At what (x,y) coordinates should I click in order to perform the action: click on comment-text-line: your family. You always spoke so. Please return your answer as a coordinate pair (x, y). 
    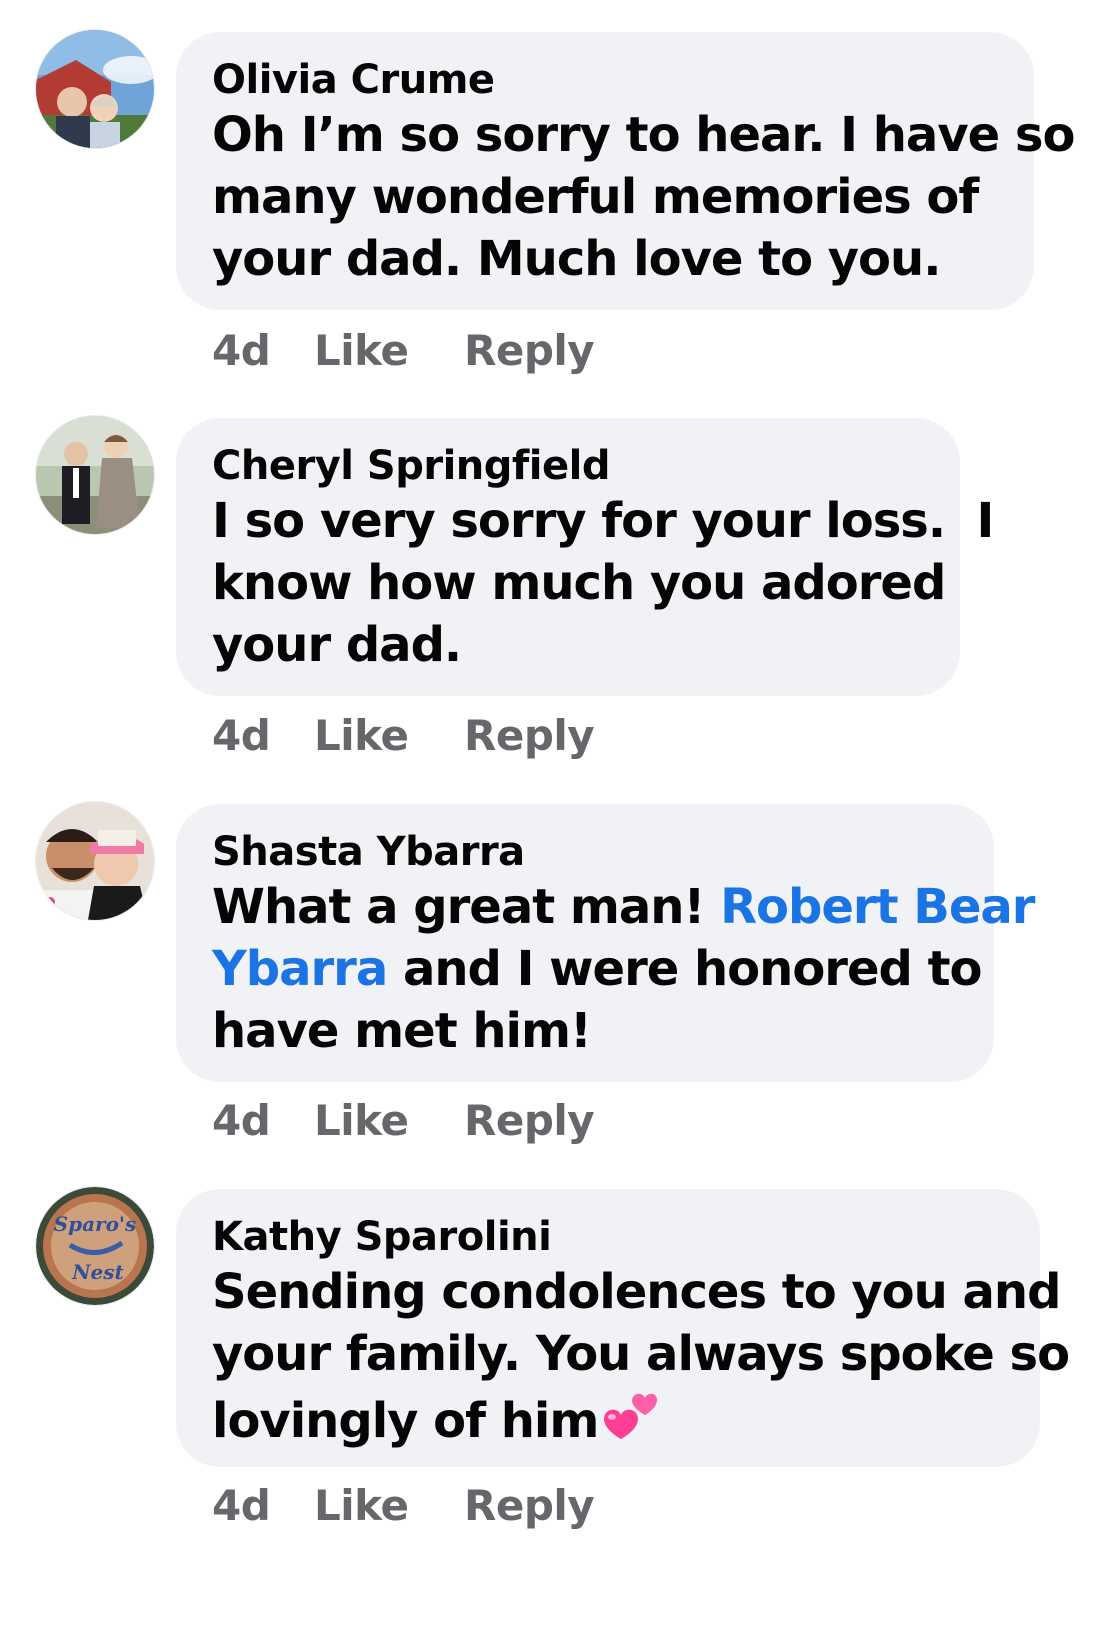
    Looking at the image, I should click on (641, 1354).